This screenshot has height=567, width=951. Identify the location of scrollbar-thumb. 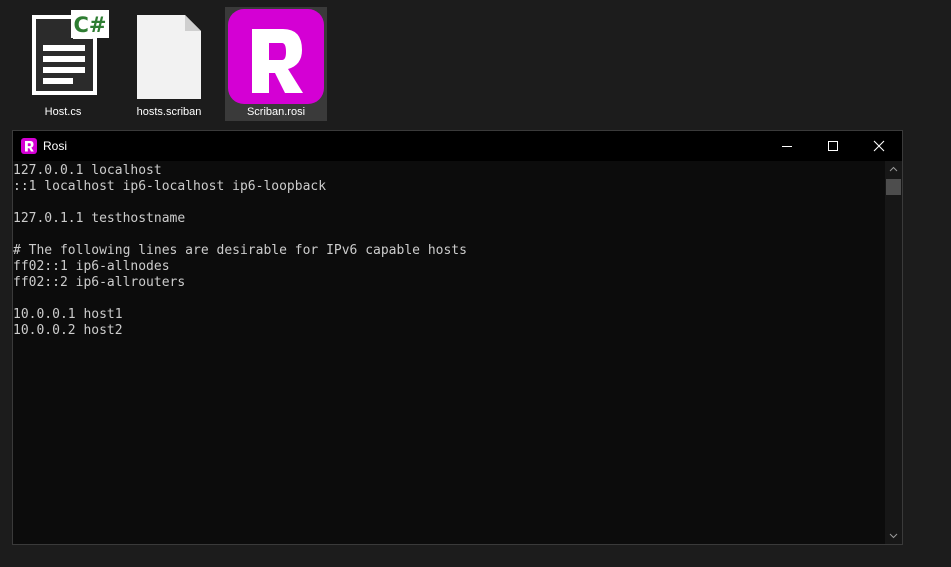
(893, 187).